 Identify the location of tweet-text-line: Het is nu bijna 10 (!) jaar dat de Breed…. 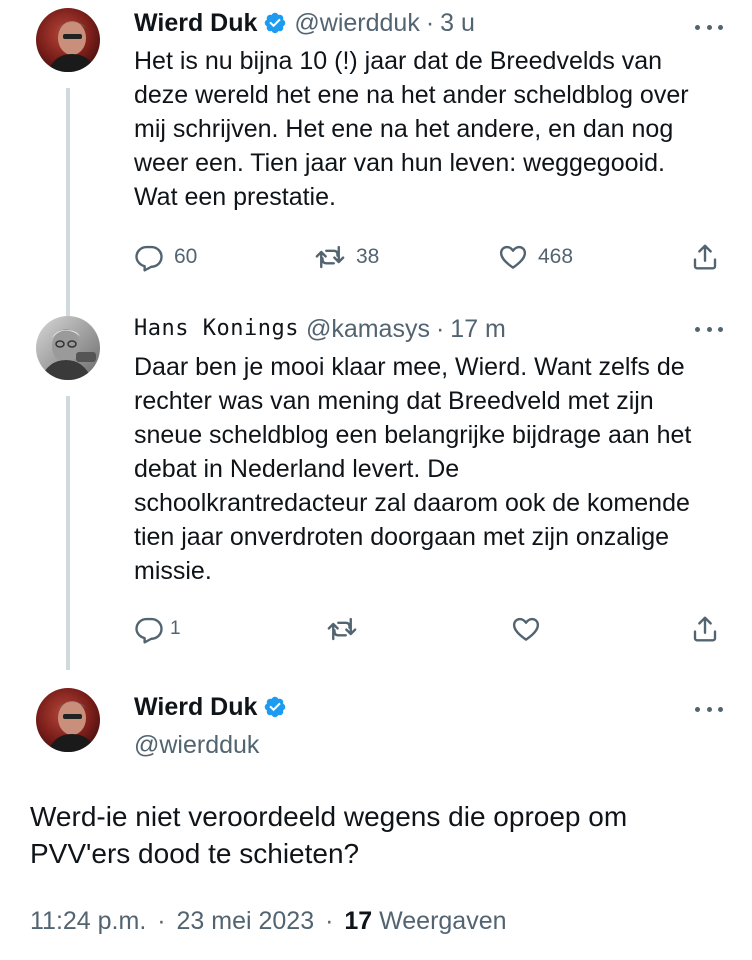
(398, 61).